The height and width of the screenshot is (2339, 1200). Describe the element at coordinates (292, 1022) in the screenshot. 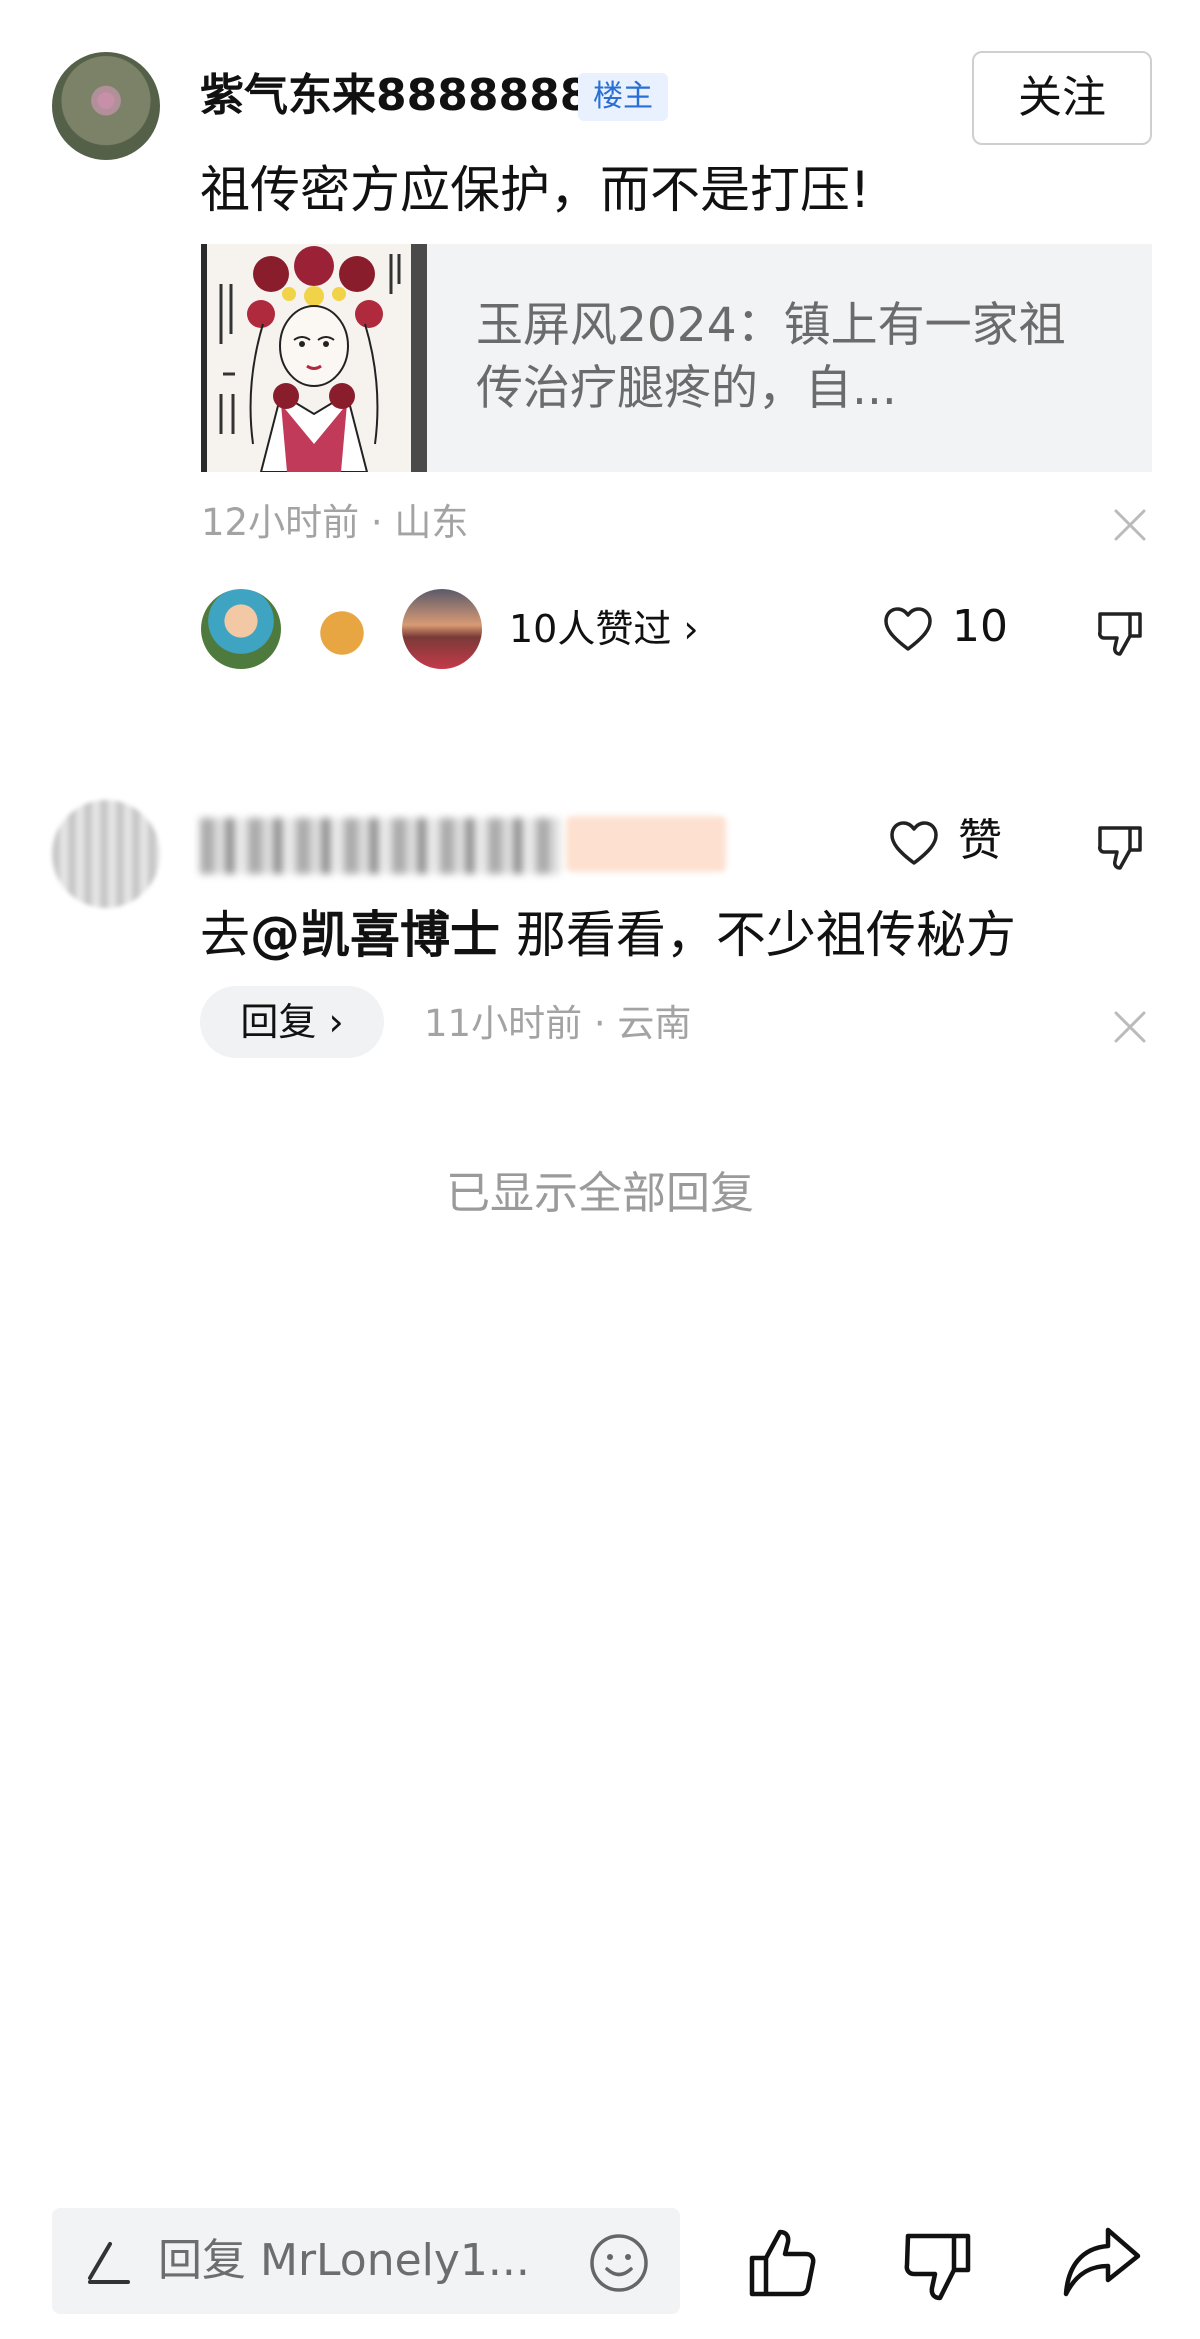

I see `reply-button: 回复 ›` at that location.